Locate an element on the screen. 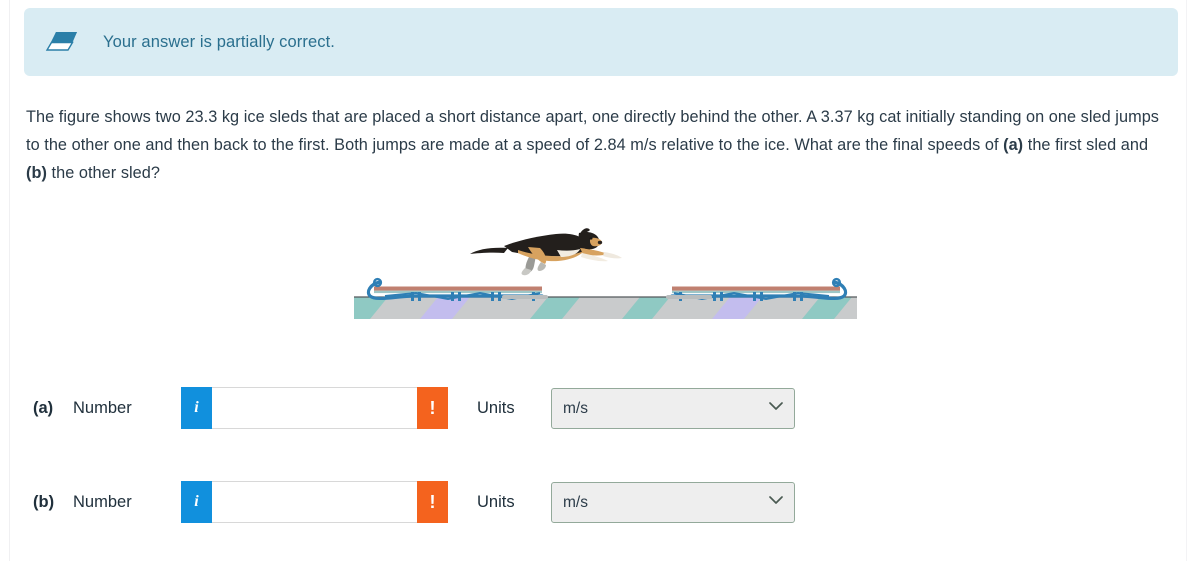 This screenshot has height=561, width=1192. answer-units-select-wrap-b: m/s is located at coordinates (673, 502).